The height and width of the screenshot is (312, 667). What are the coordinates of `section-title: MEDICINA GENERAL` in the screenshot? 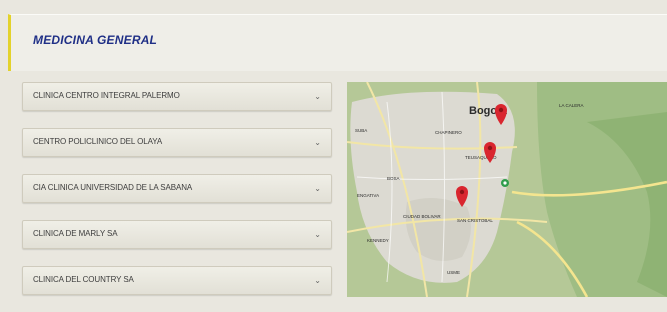 It's located at (95, 40).